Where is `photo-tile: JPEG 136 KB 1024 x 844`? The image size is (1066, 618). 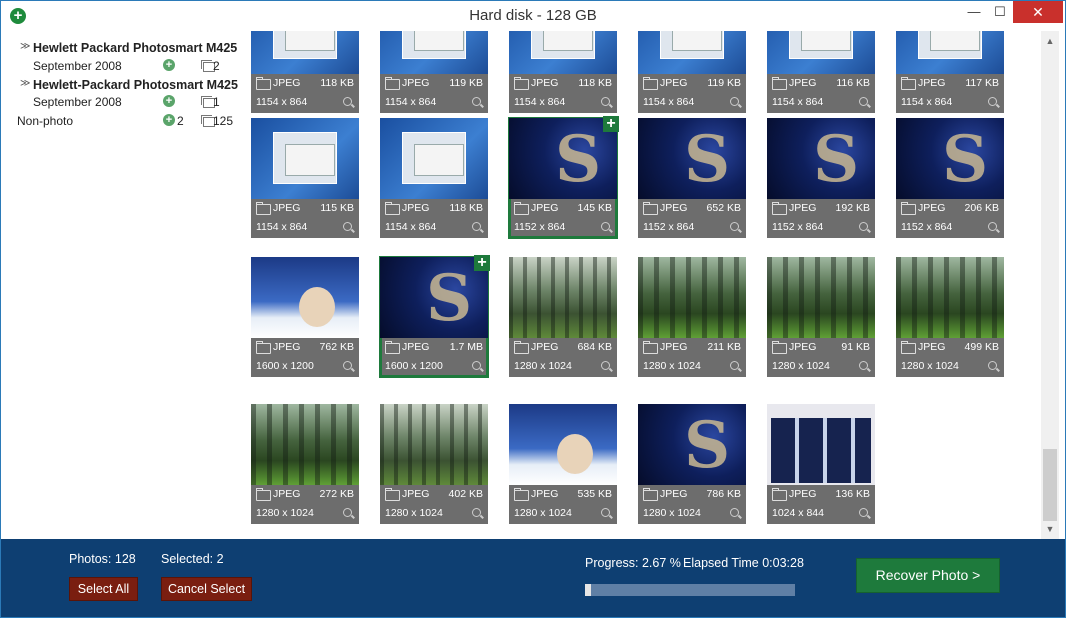 photo-tile: JPEG 136 KB 1024 x 844 is located at coordinates (821, 464).